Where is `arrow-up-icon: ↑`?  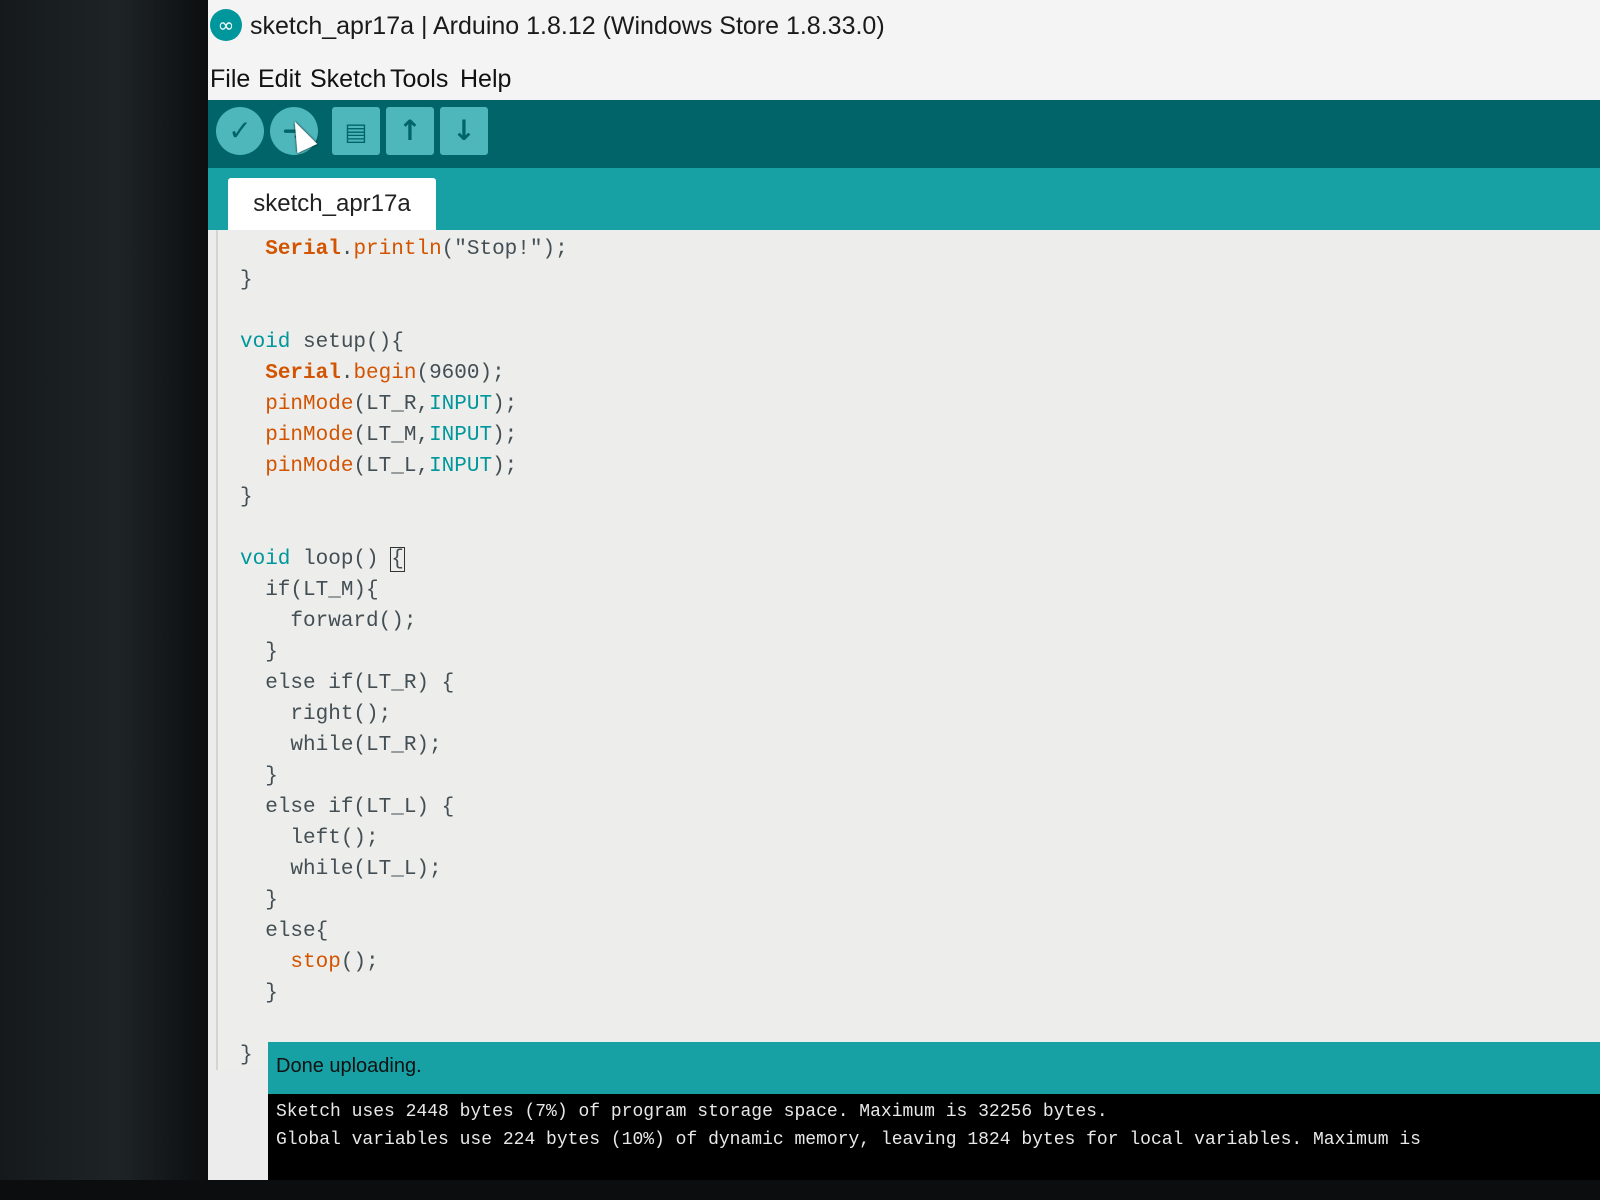
arrow-up-icon: ↑ is located at coordinates (410, 130).